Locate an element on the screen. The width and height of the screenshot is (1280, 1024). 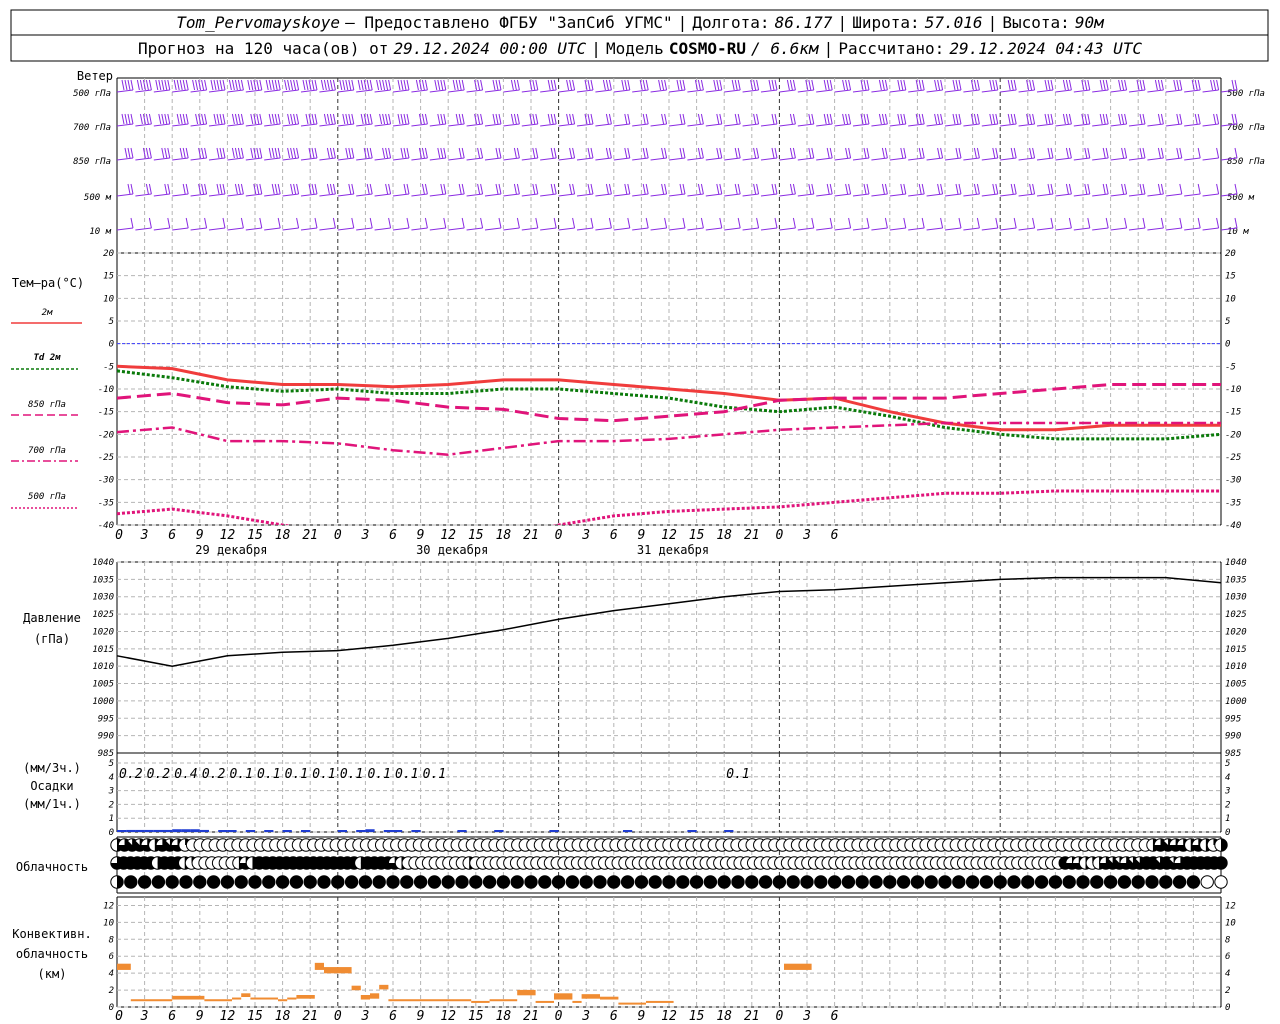
temp-hour-tick: 21 is located at coordinates (752, 535).